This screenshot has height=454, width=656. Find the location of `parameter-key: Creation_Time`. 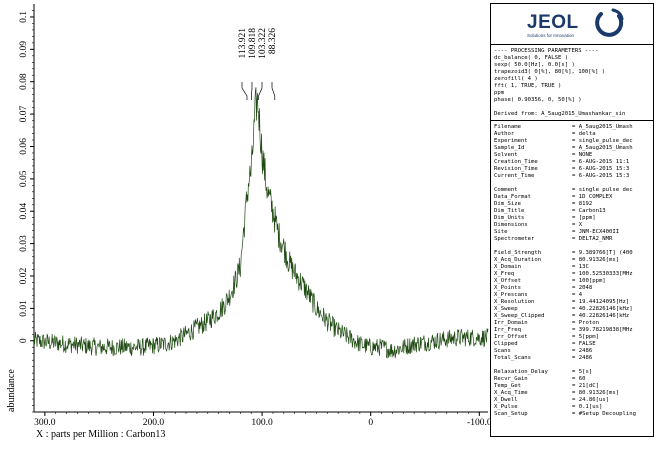

parameter-key: Creation_Time is located at coordinates (516, 162).